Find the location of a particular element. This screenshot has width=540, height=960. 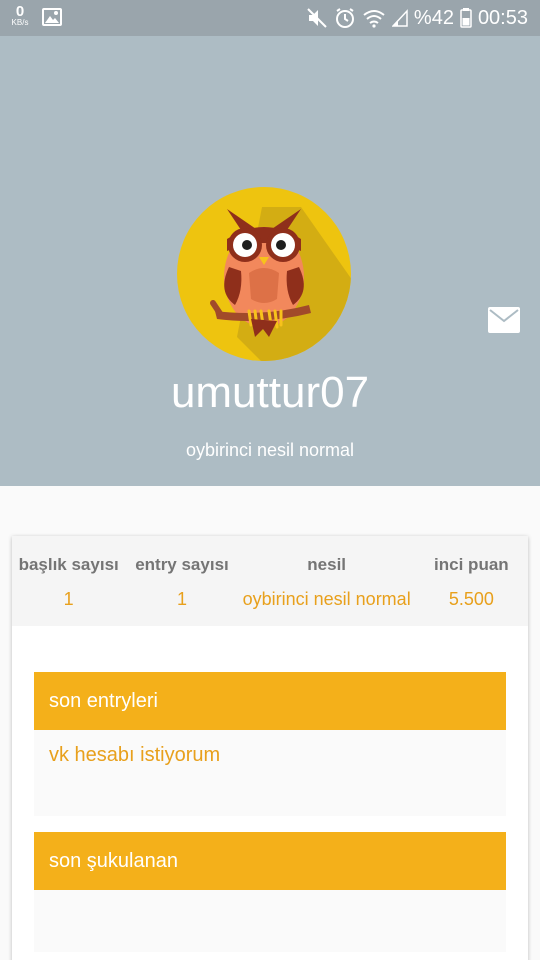

stat-value: 5.500 is located at coordinates (471, 599).